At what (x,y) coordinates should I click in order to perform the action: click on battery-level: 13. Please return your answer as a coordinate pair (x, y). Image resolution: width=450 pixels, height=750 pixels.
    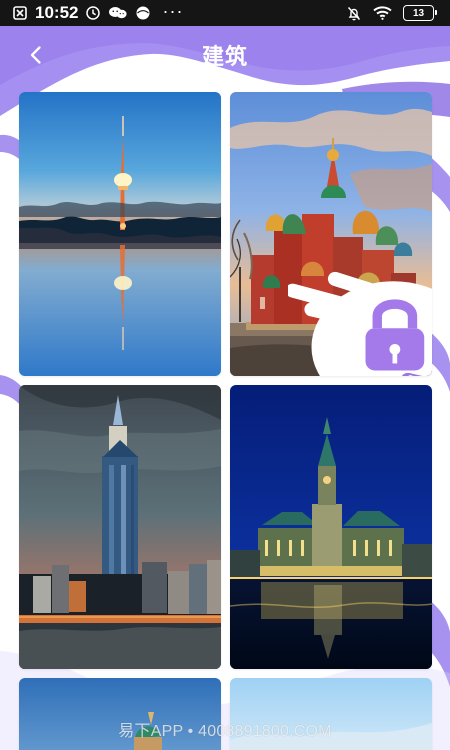
    Looking at the image, I should click on (418, 13).